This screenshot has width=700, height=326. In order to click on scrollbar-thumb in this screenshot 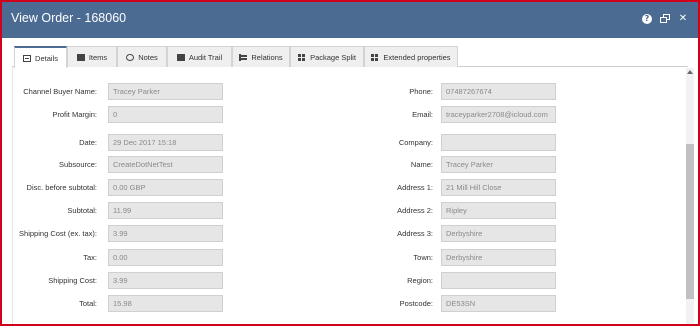, I will do `click(690, 221)`.